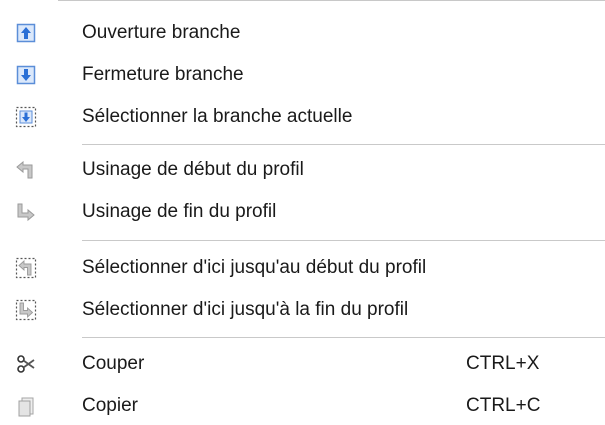  I want to click on arrow-down-box-icon, so click(26, 75).